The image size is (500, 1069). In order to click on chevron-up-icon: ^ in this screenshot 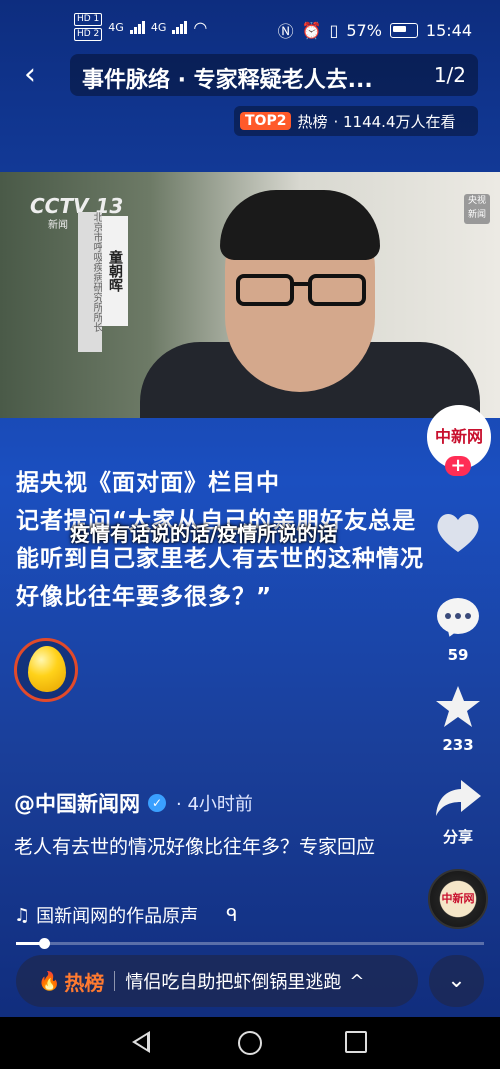, I will do `click(357, 981)`.